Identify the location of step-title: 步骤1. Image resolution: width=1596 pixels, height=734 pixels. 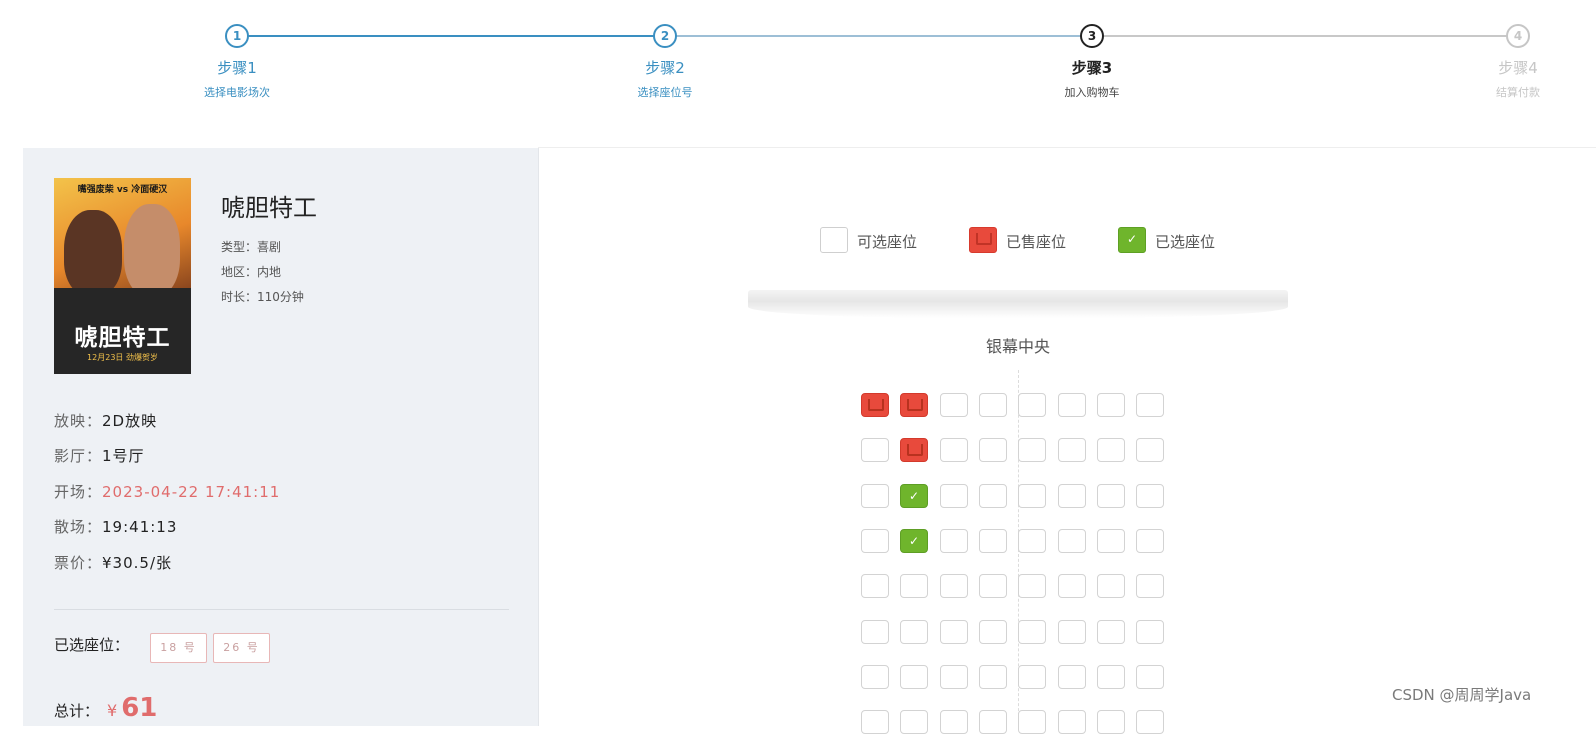
(237, 68).